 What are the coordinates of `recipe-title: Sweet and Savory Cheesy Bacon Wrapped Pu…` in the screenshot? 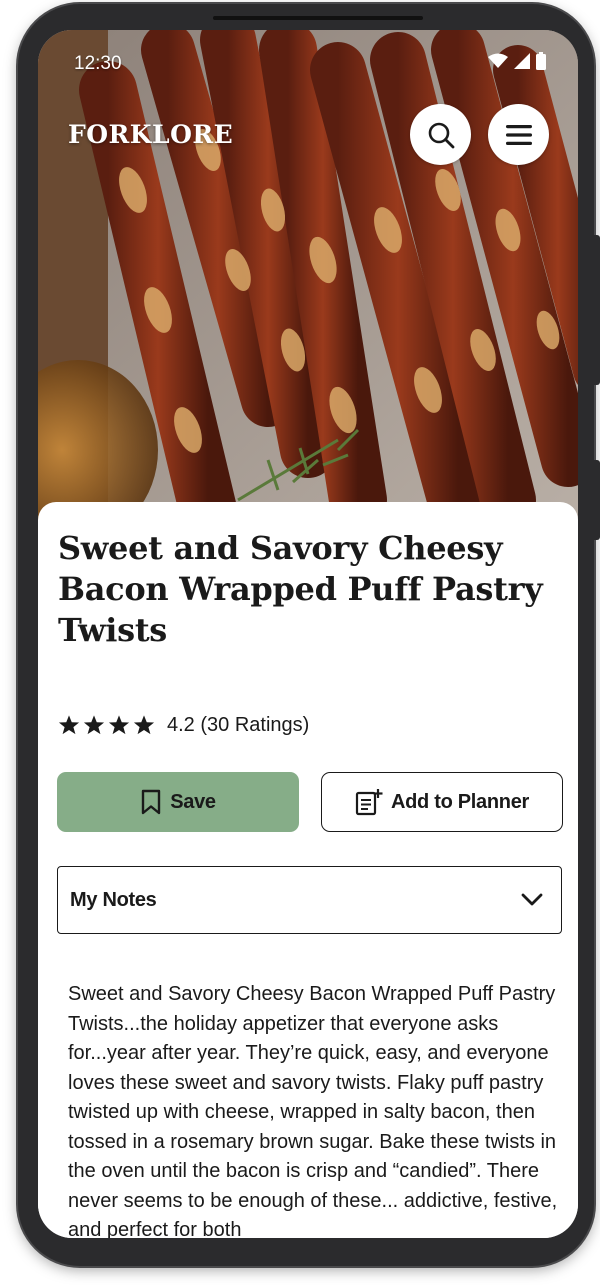 It's located at (300, 589).